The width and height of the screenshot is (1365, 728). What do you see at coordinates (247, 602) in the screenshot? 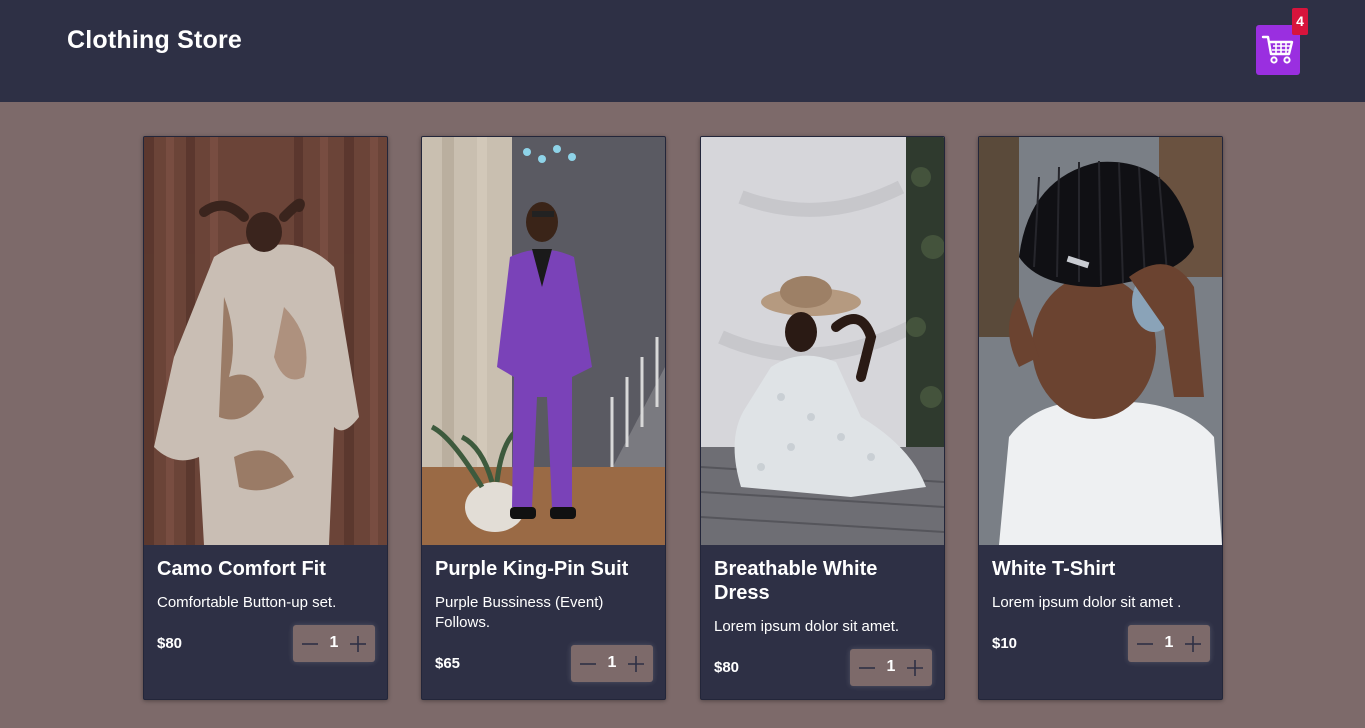
I see `product-description: Comfortable Button-up set.` at bounding box center [247, 602].